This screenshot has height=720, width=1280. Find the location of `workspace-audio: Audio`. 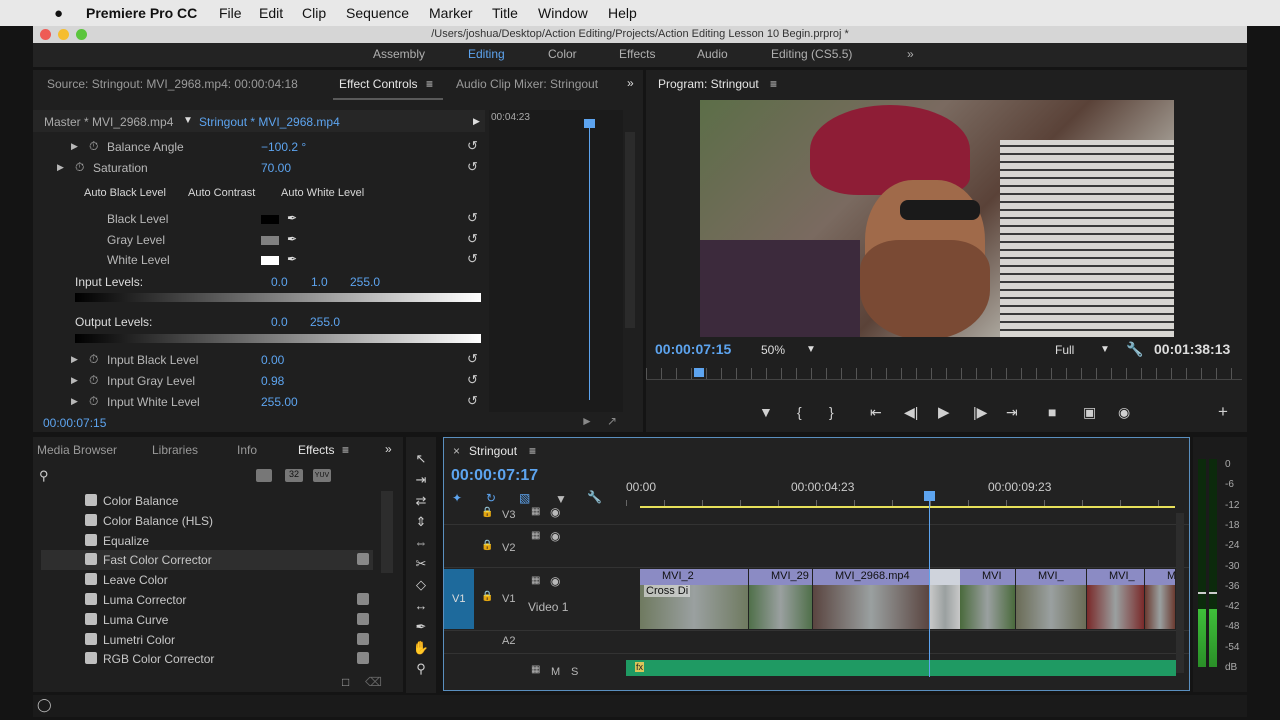

workspace-audio: Audio is located at coordinates (712, 54).